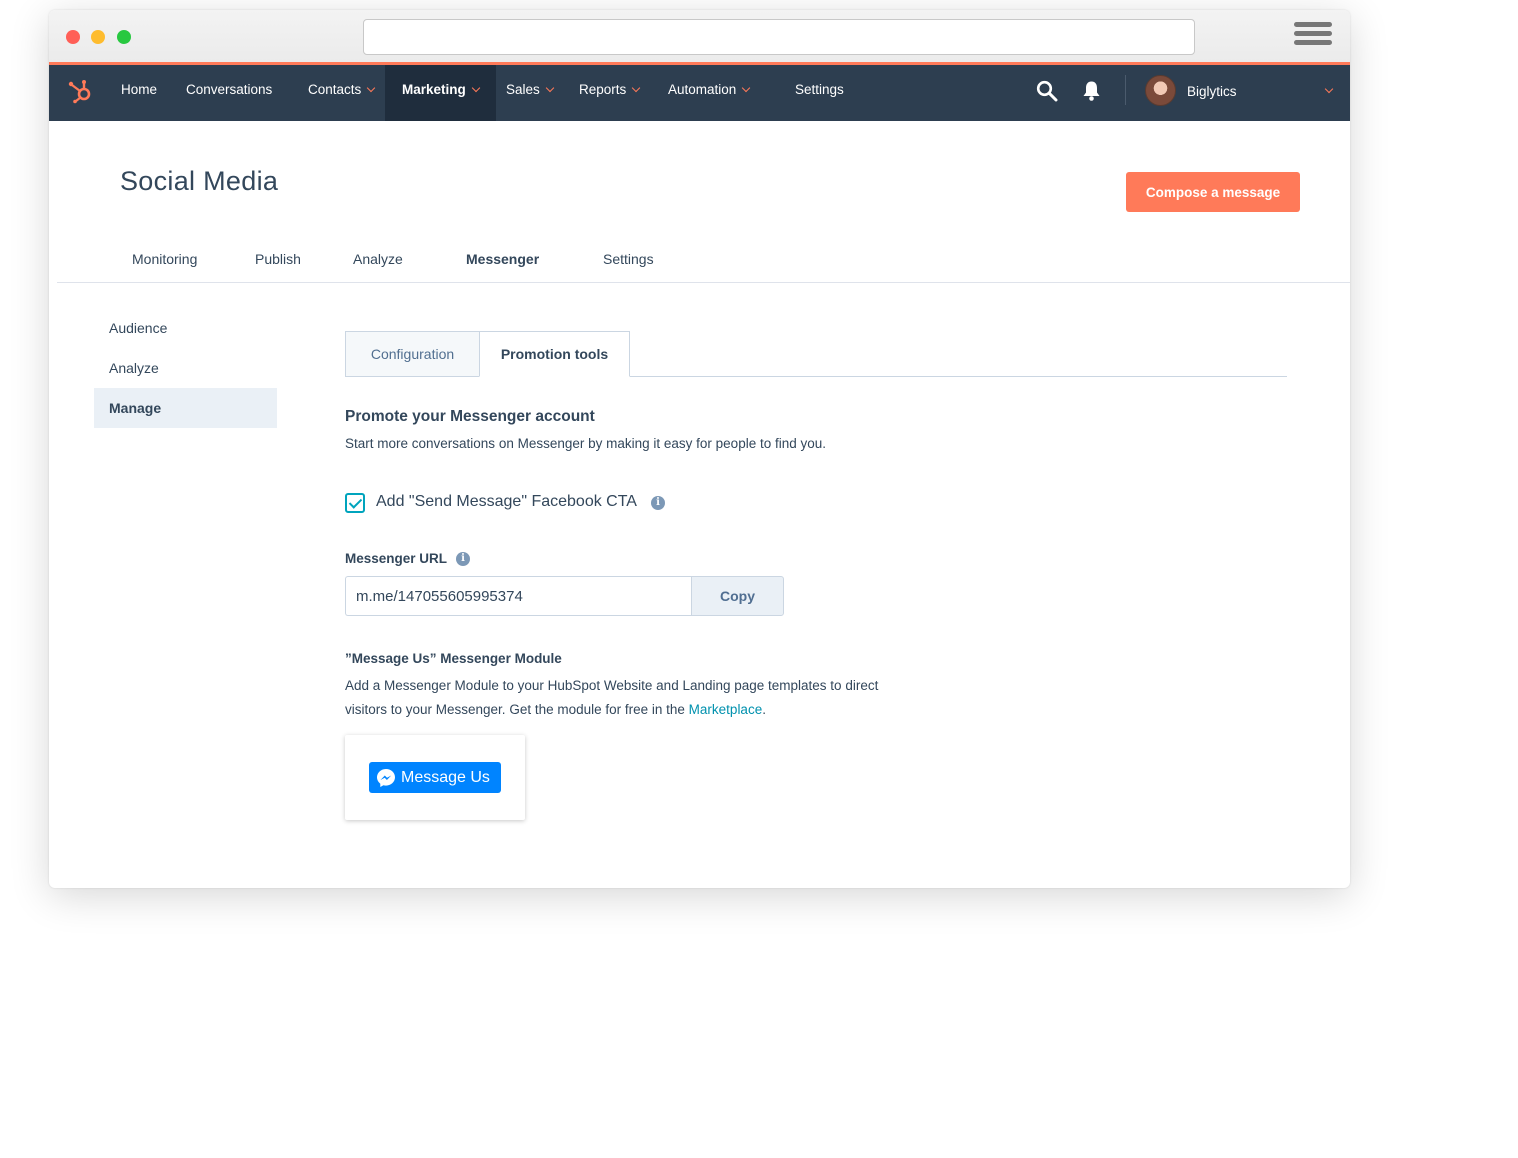 Image resolution: width=1518 pixels, height=1158 pixels. Describe the element at coordinates (124, 37) in the screenshot. I see `maximize-window-button` at that location.